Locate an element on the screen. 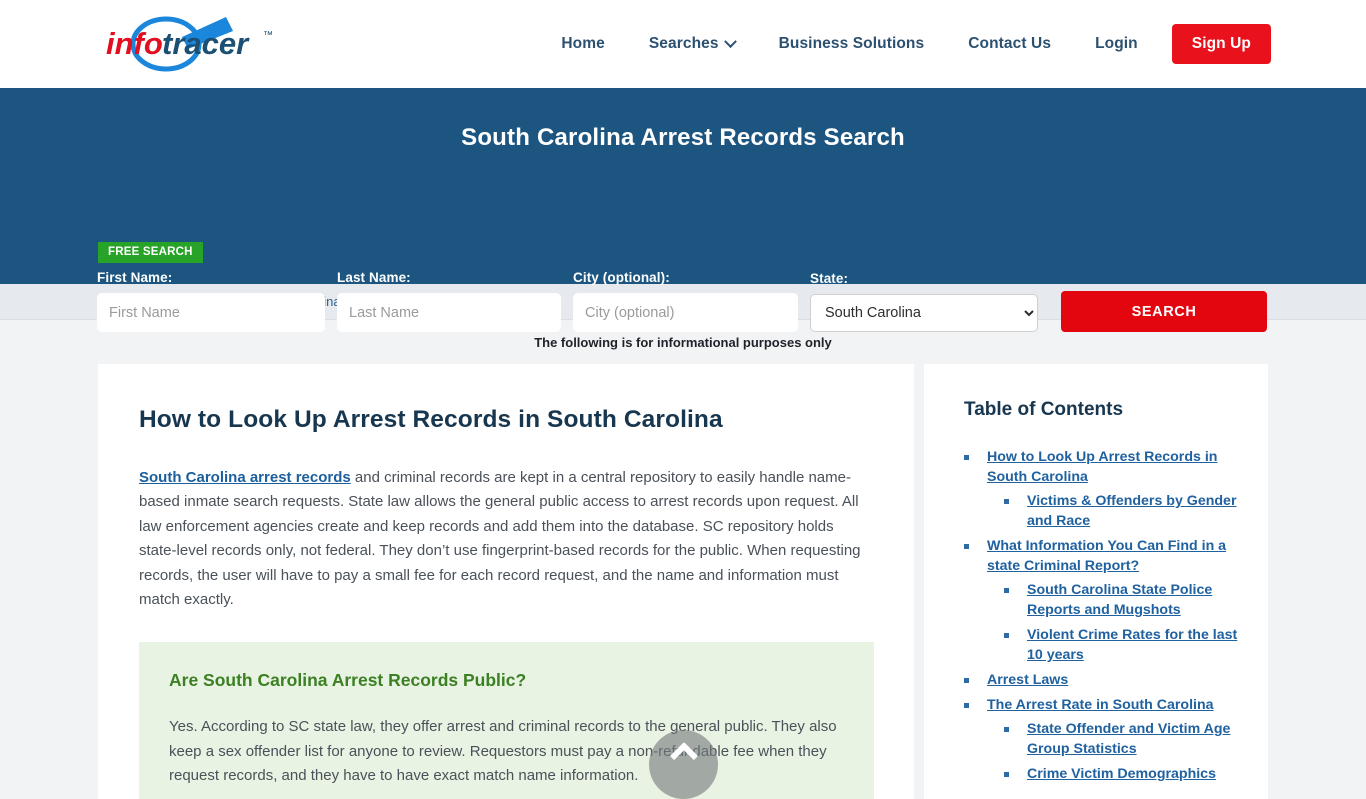 Image resolution: width=1366 pixels, height=799 pixels. nav-label: Home is located at coordinates (583, 43).